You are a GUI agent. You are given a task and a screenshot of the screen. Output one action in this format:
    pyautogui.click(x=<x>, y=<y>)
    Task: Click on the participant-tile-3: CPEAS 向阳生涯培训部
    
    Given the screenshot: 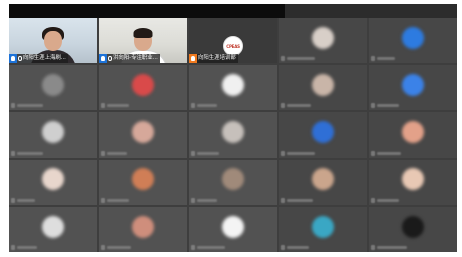 What is the action you would take?
    pyautogui.click(x=233, y=41)
    